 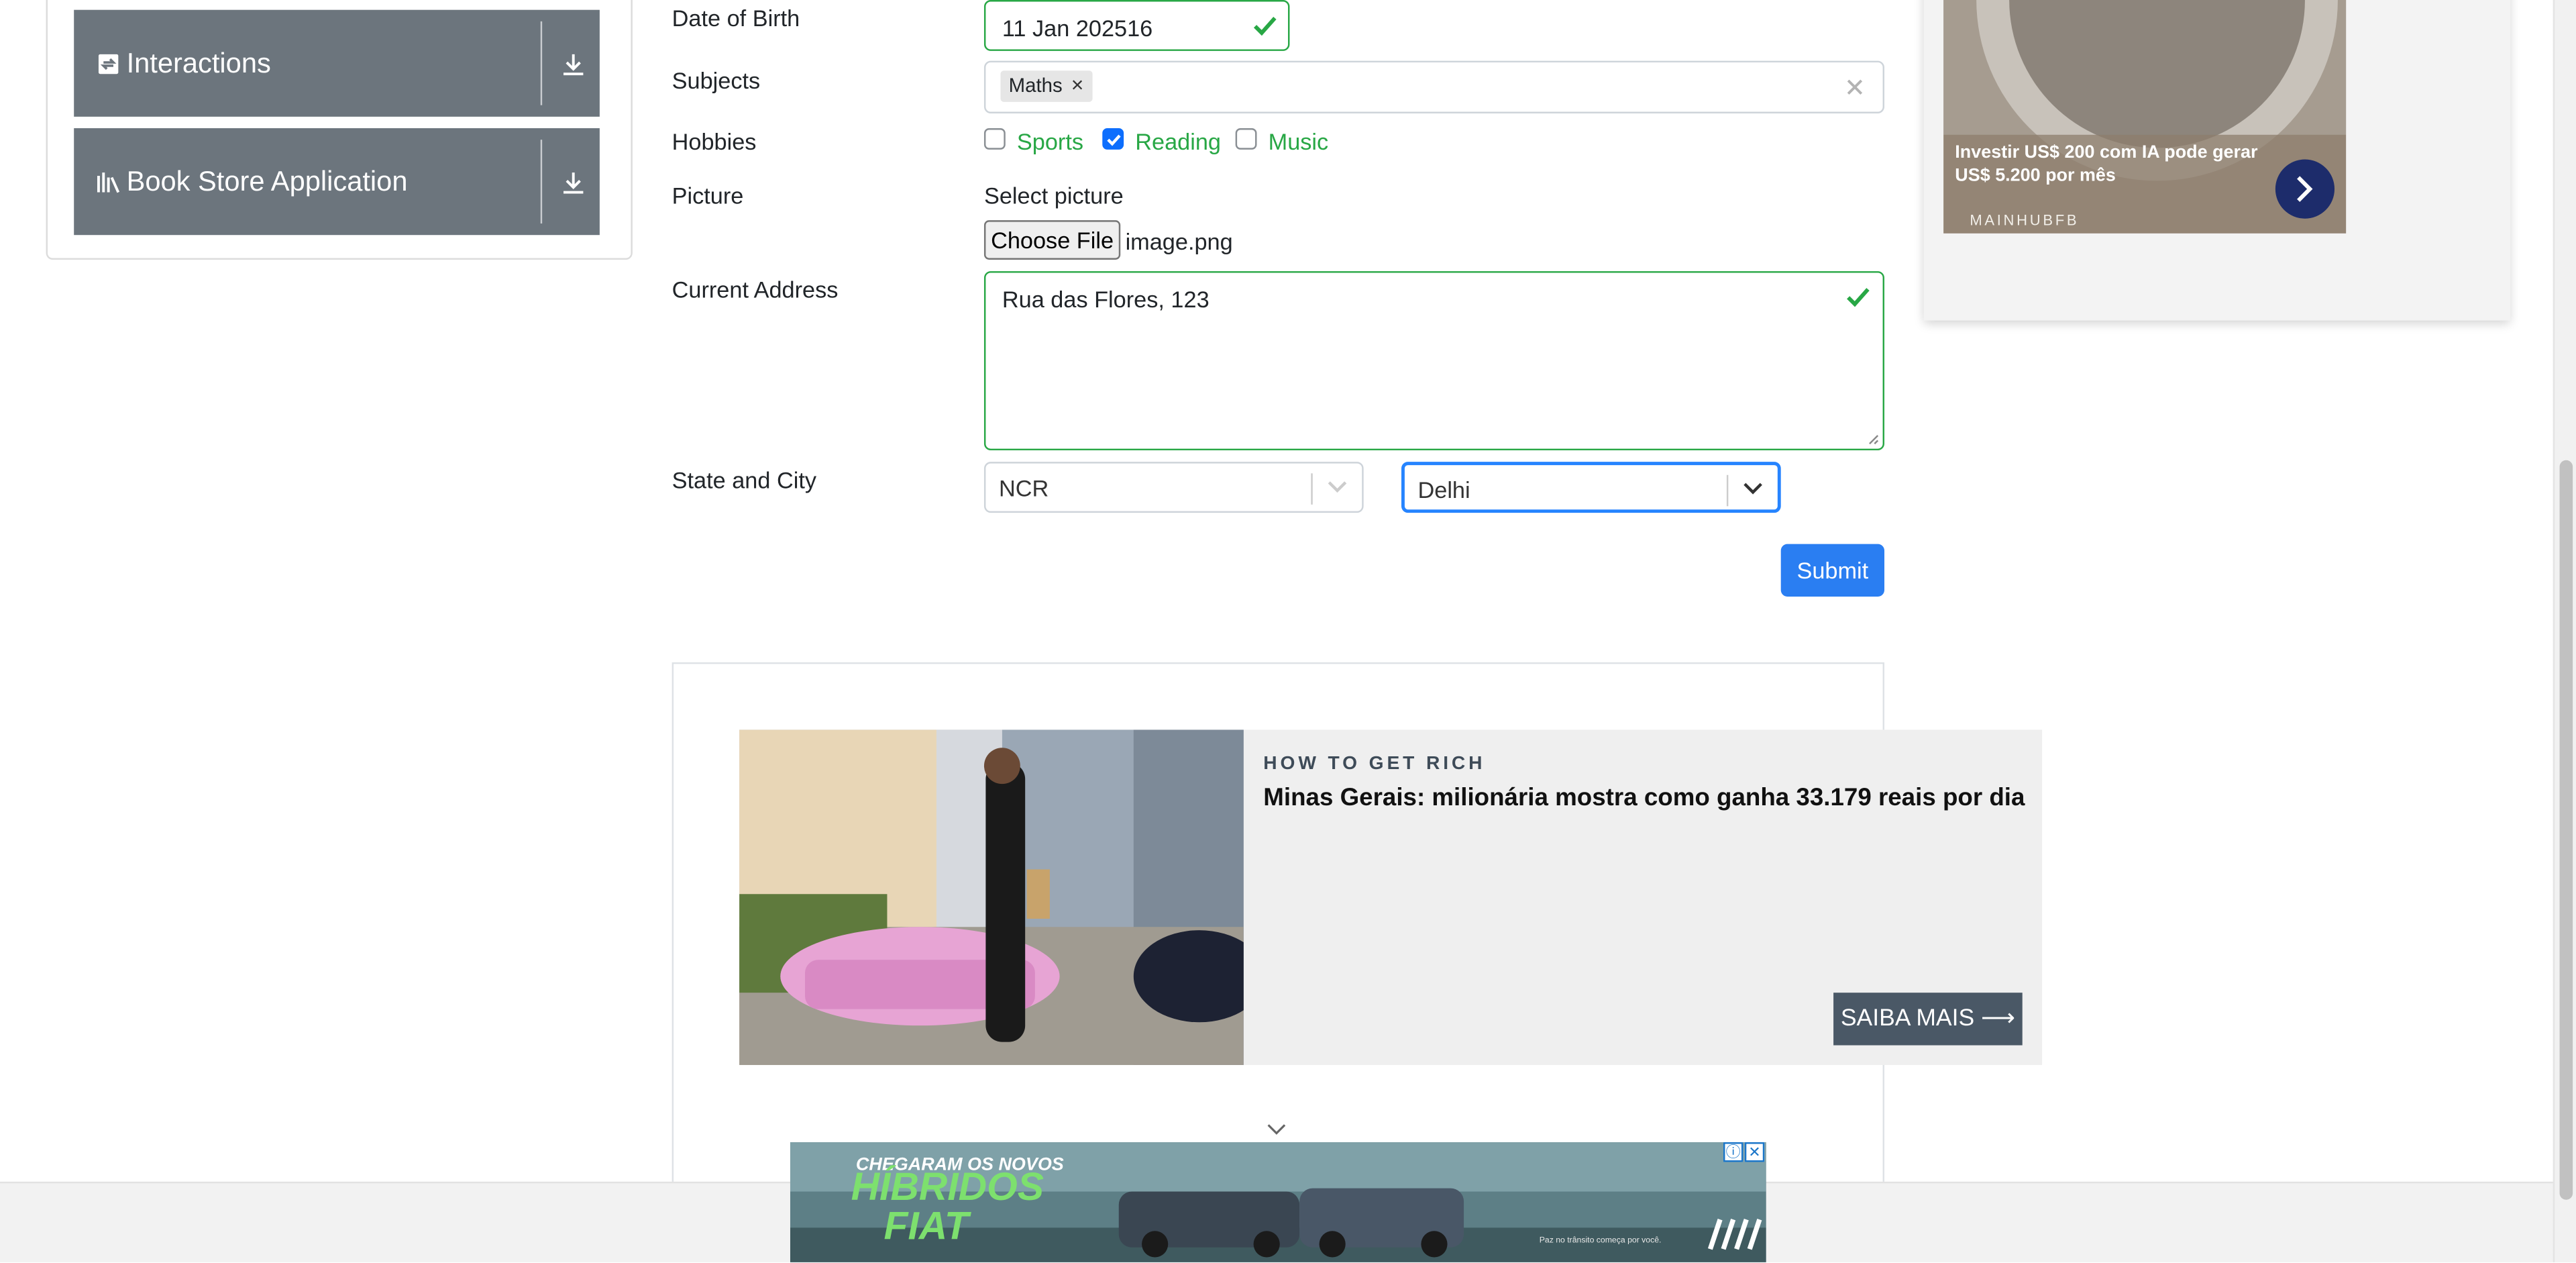 I want to click on resize-handle-icon, so click(x=1874, y=440).